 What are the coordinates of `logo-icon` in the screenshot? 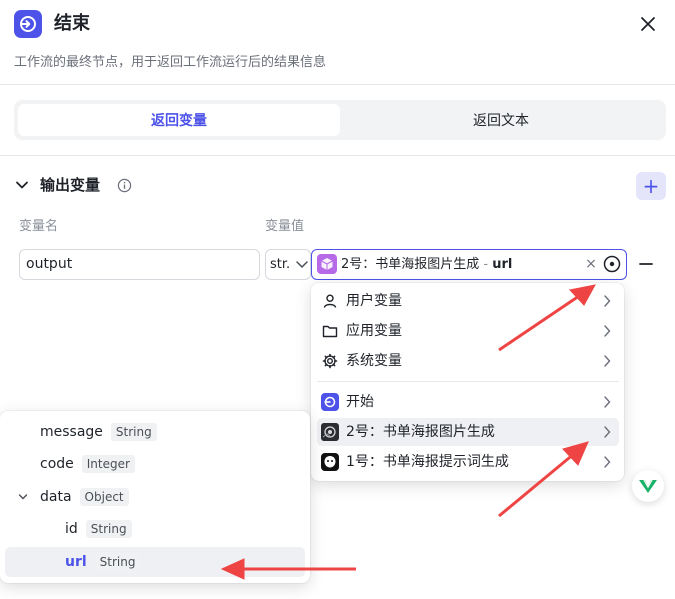 It's located at (648, 486).